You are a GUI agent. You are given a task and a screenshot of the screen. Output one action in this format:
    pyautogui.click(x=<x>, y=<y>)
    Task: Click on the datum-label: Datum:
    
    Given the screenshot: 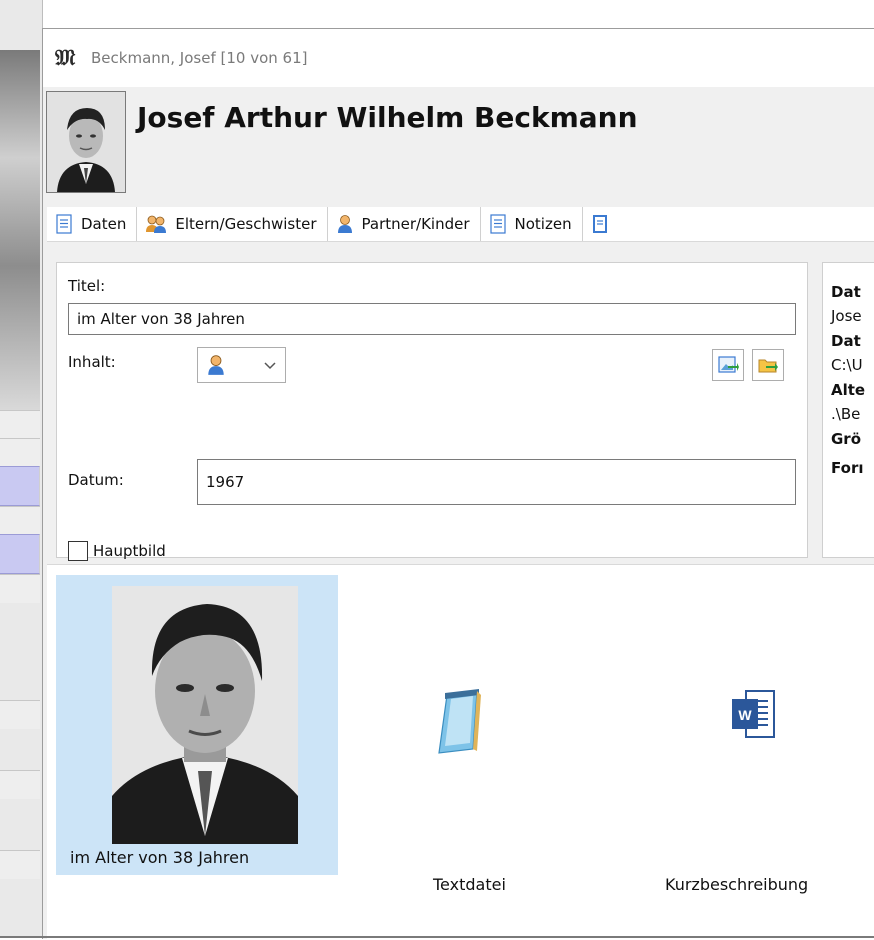 What is the action you would take?
    pyautogui.click(x=96, y=480)
    